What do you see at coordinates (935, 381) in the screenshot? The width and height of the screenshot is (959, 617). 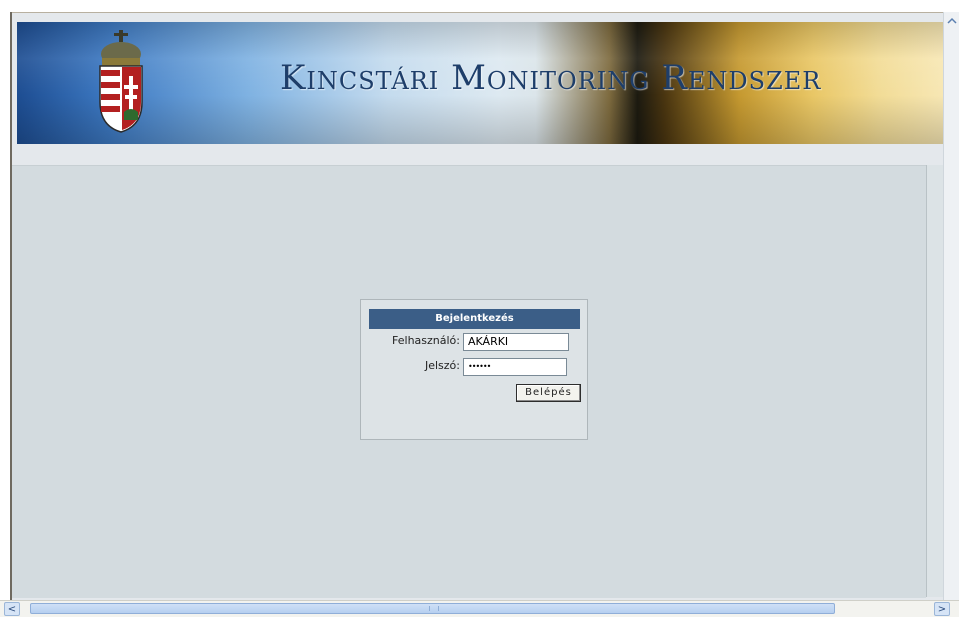 I see `right-side-panel` at bounding box center [935, 381].